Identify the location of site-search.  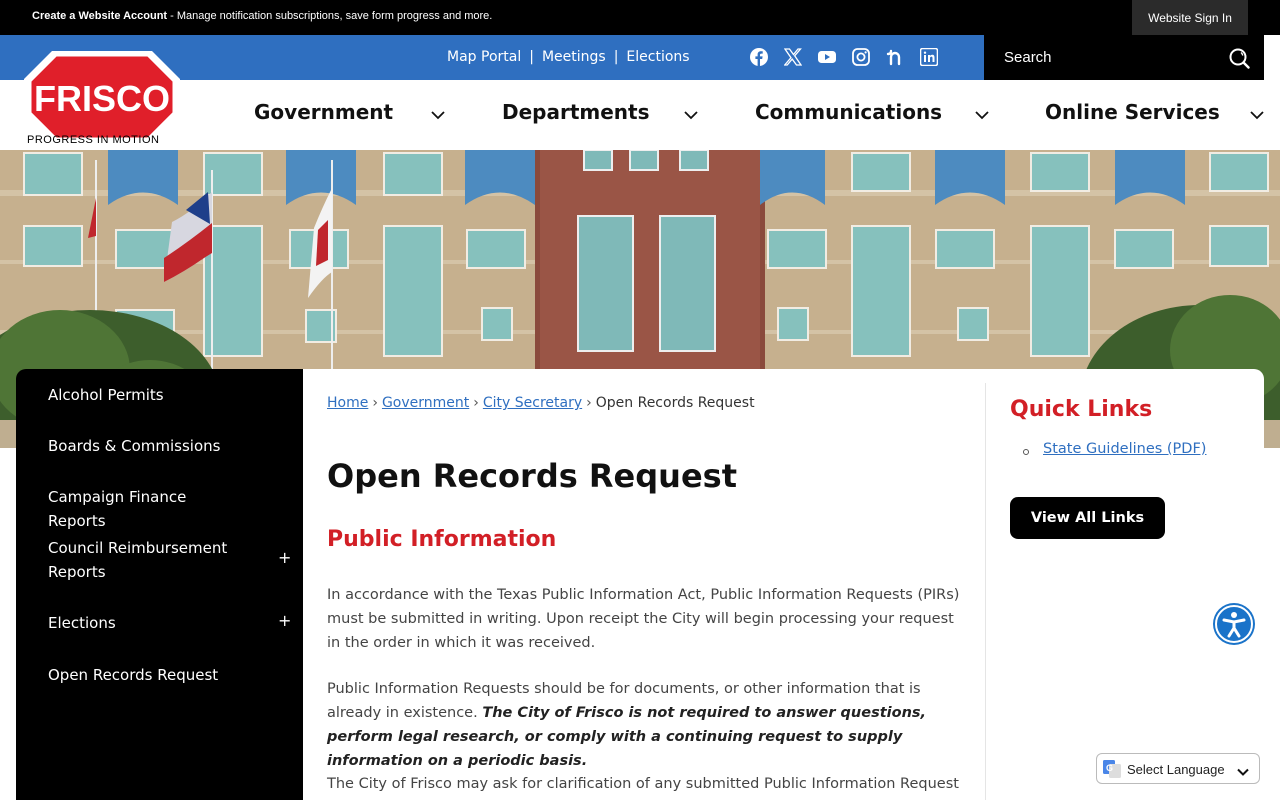
(1124, 57).